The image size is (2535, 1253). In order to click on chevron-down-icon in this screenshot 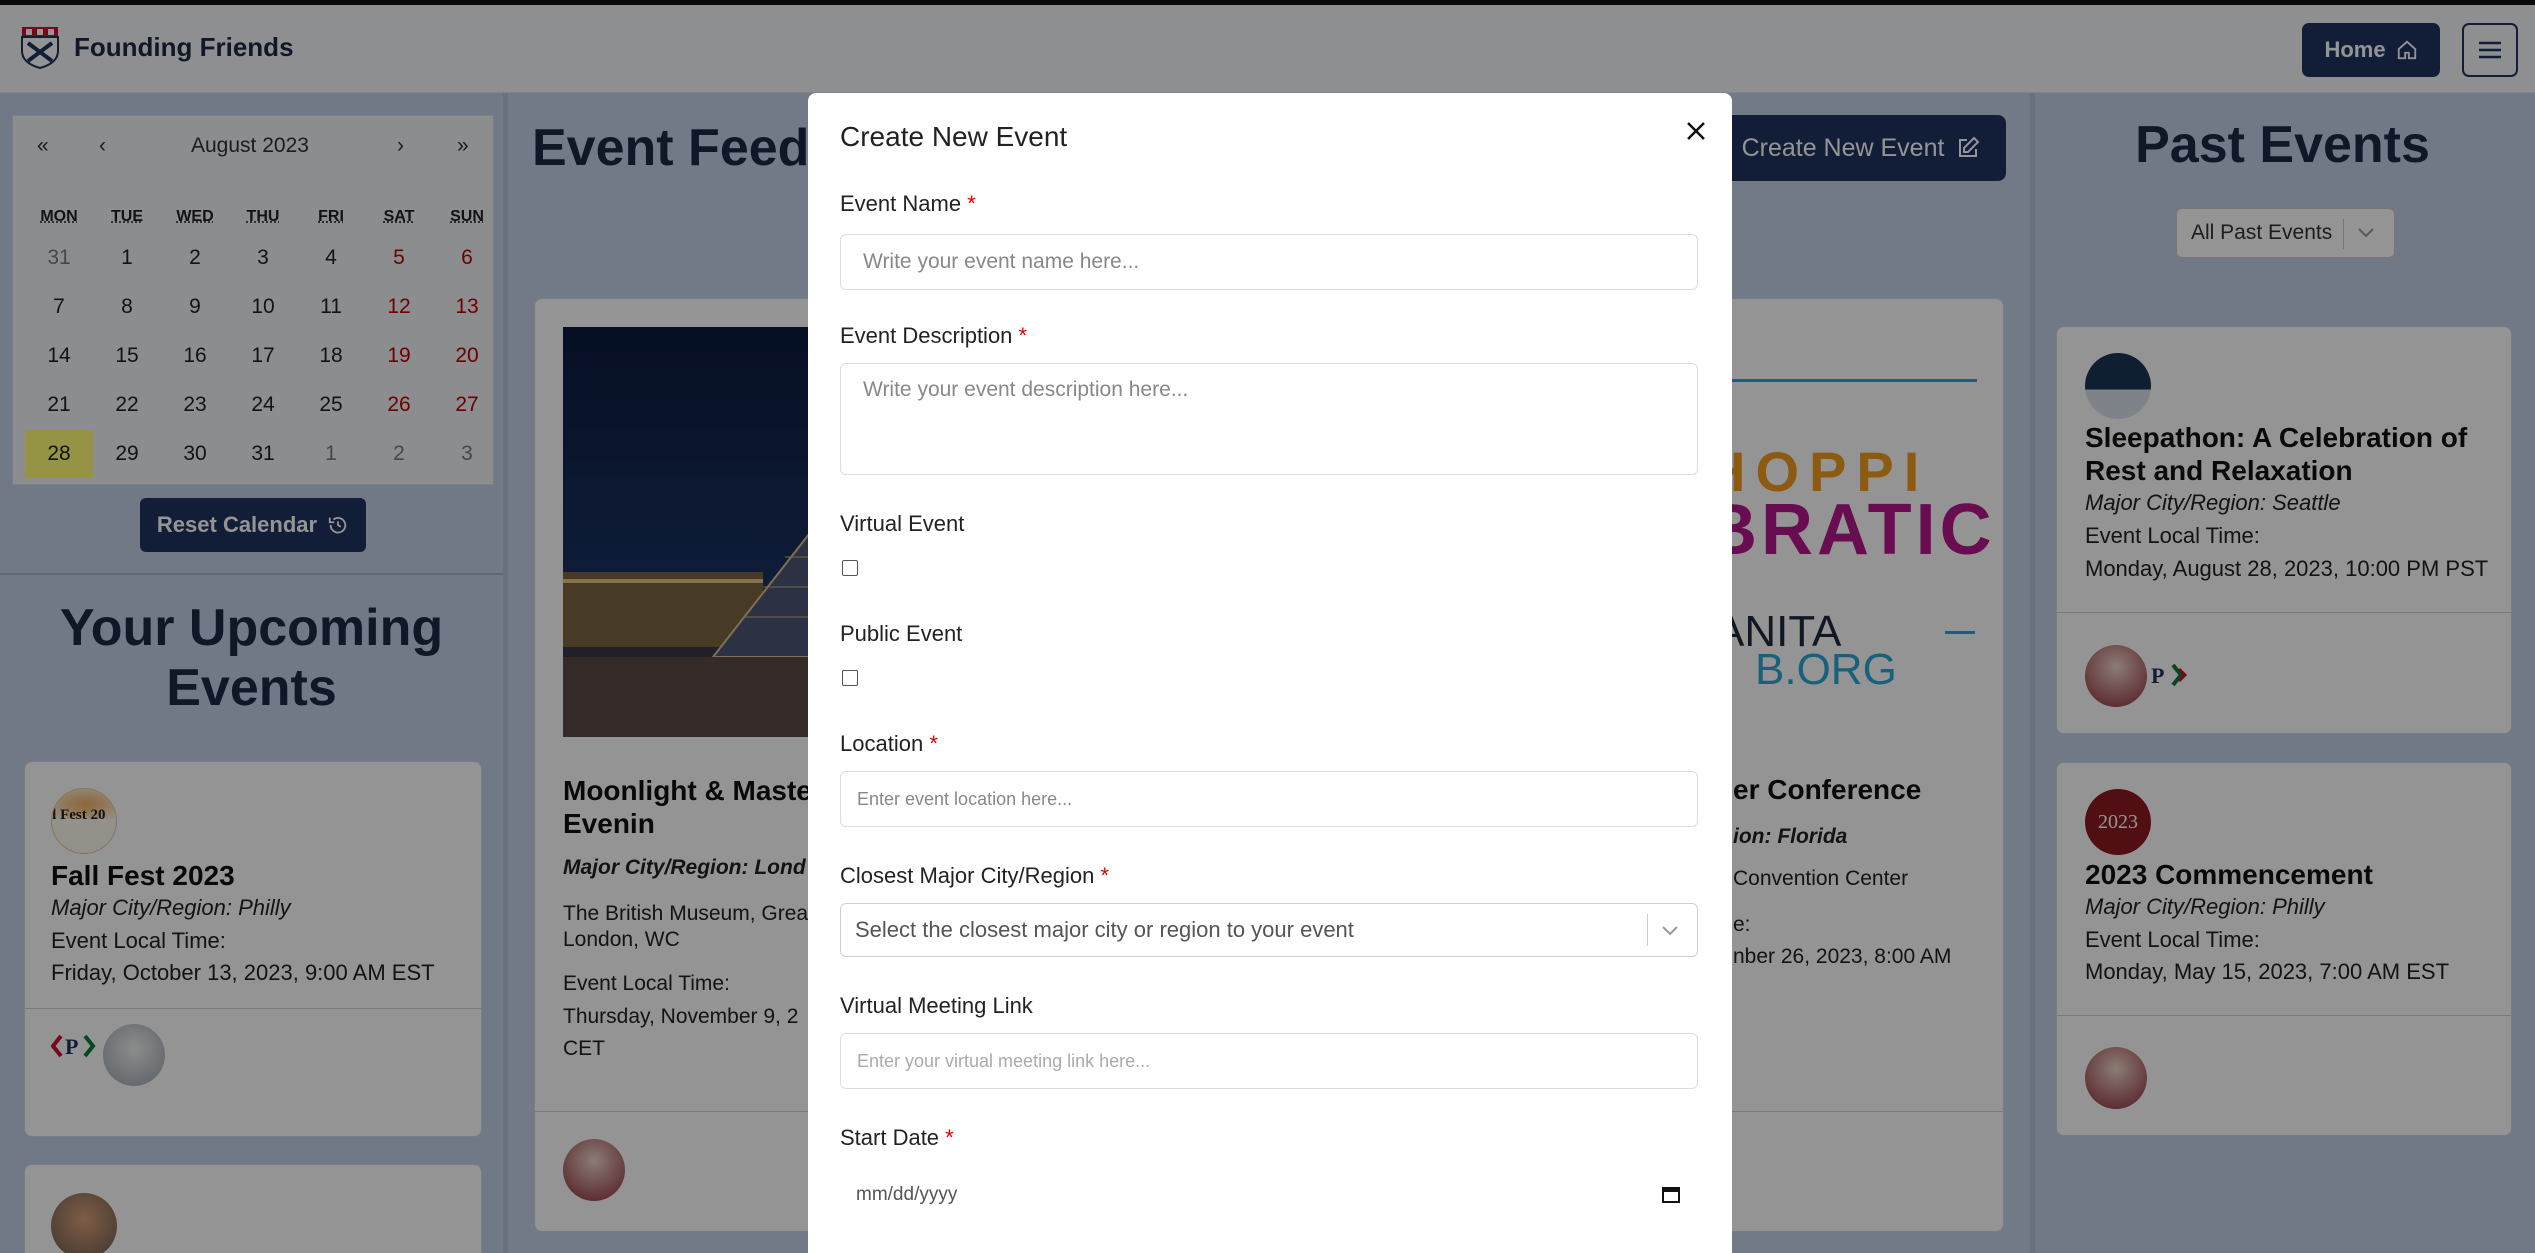, I will do `click(1670, 931)`.